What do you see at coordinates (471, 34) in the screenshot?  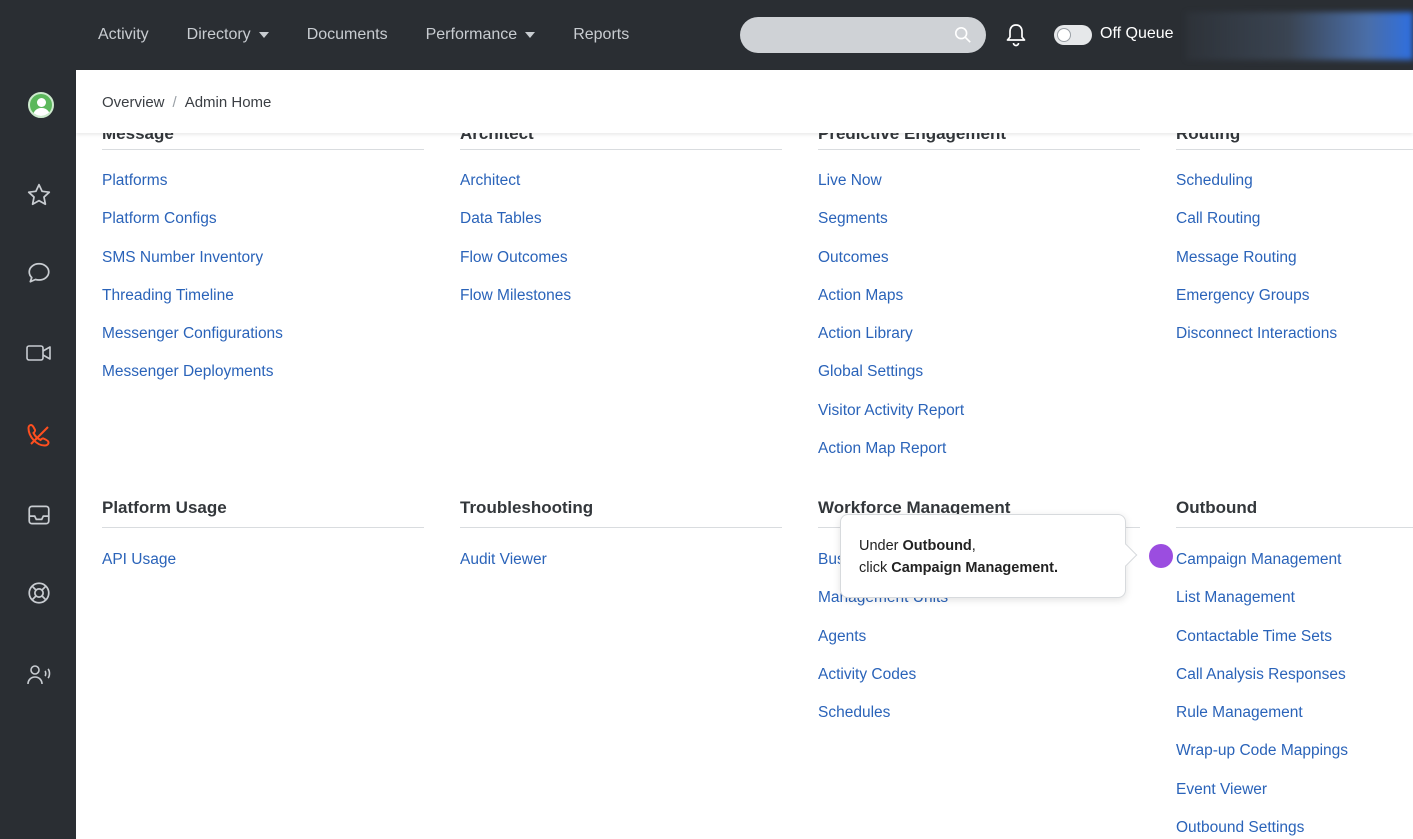 I see `nav-label: Performance` at bounding box center [471, 34].